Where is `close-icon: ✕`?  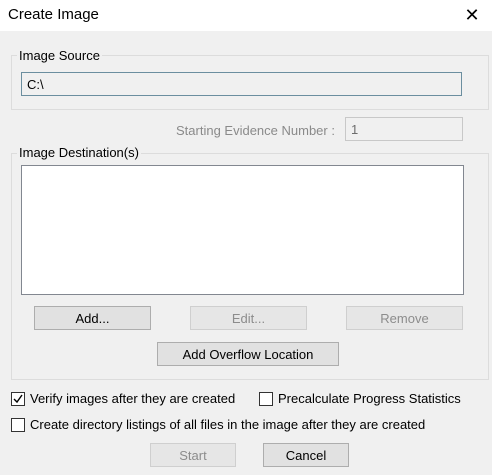
close-icon: ✕ is located at coordinates (472, 15).